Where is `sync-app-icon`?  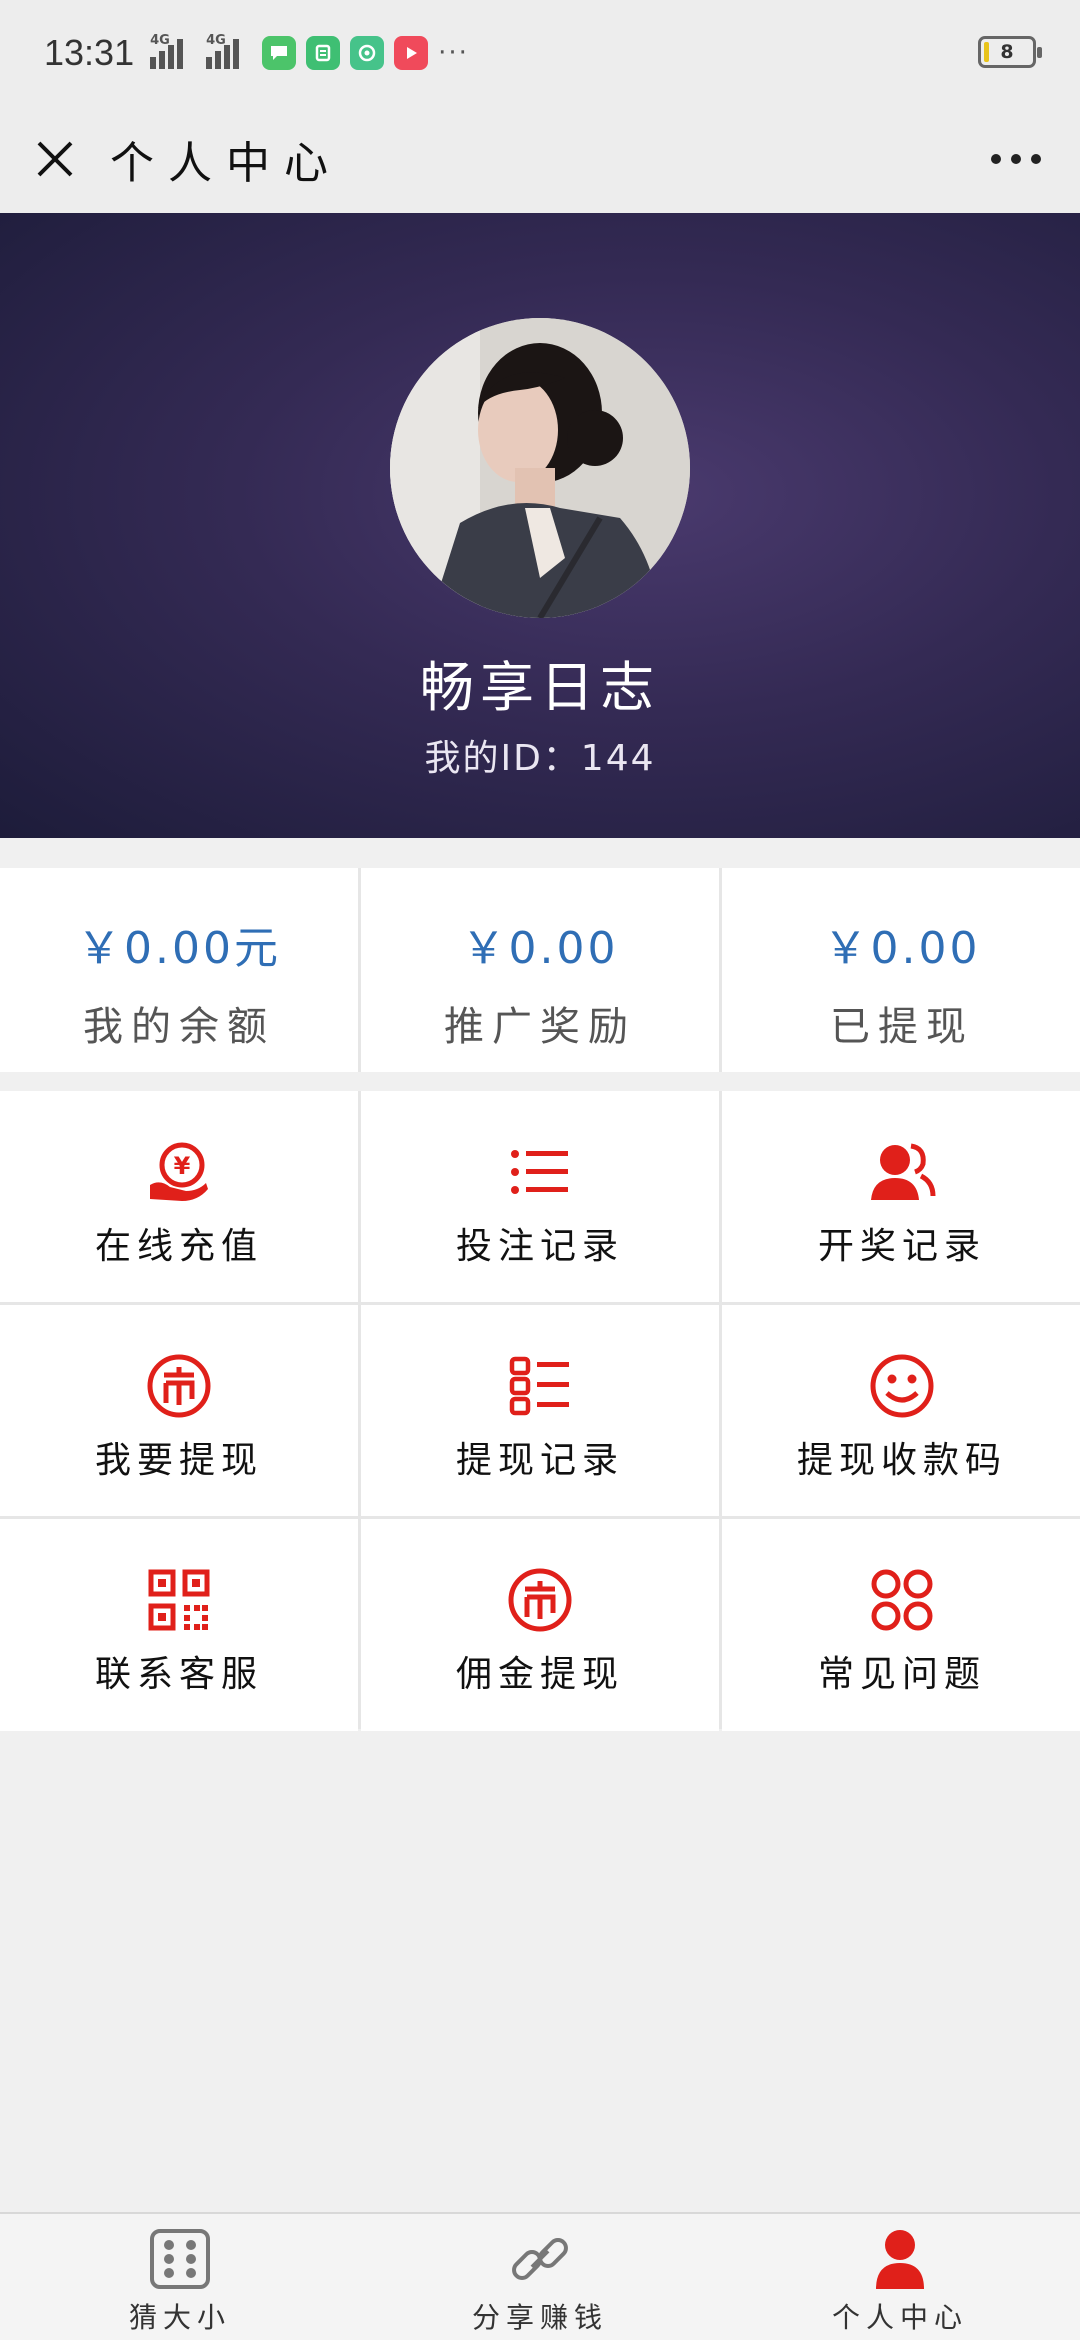
sync-app-icon is located at coordinates (367, 52).